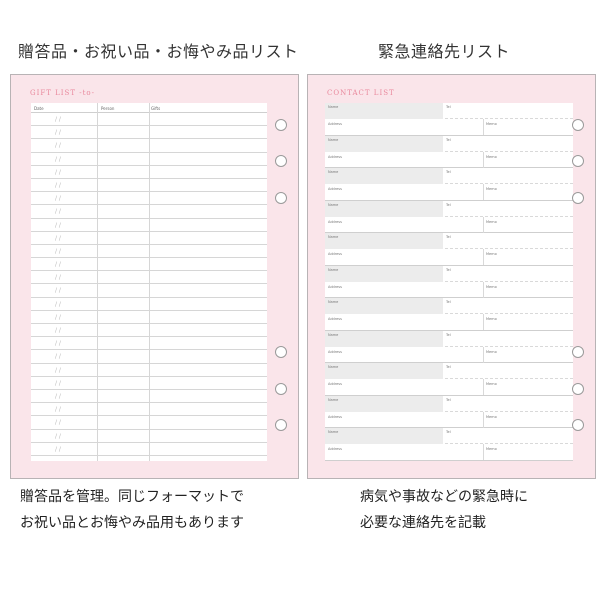 The height and width of the screenshot is (600, 600). Describe the element at coordinates (156, 108) in the screenshot. I see `gifts-column-header: Gifts` at that location.